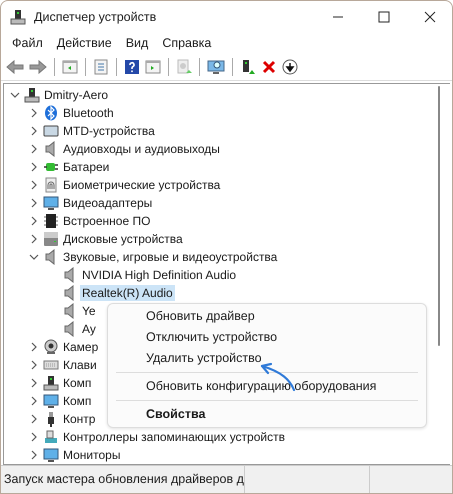  Describe the element at coordinates (18, 16) in the screenshot. I see `app-icon` at that location.